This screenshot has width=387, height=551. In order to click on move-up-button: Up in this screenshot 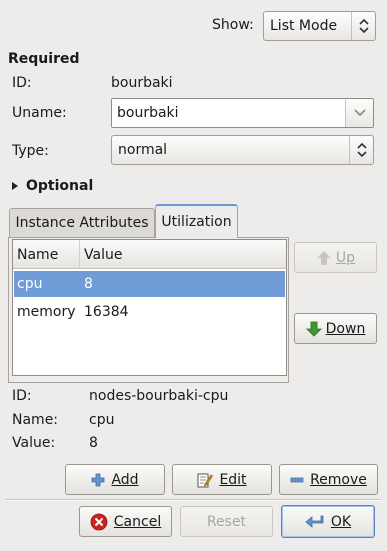, I will do `click(335, 257)`.